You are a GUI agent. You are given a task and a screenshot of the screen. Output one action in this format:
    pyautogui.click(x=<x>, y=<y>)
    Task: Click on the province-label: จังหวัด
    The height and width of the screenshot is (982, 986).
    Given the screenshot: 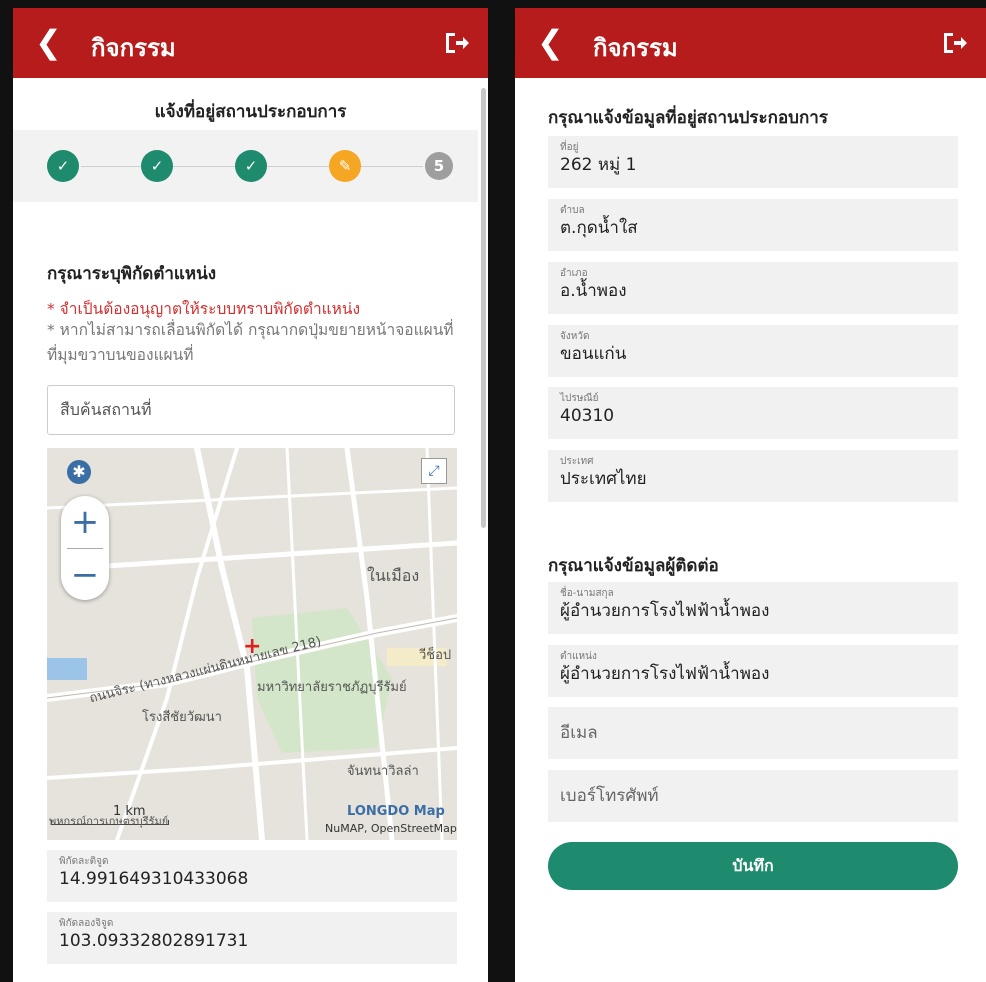 What is the action you would take?
    pyautogui.click(x=575, y=336)
    